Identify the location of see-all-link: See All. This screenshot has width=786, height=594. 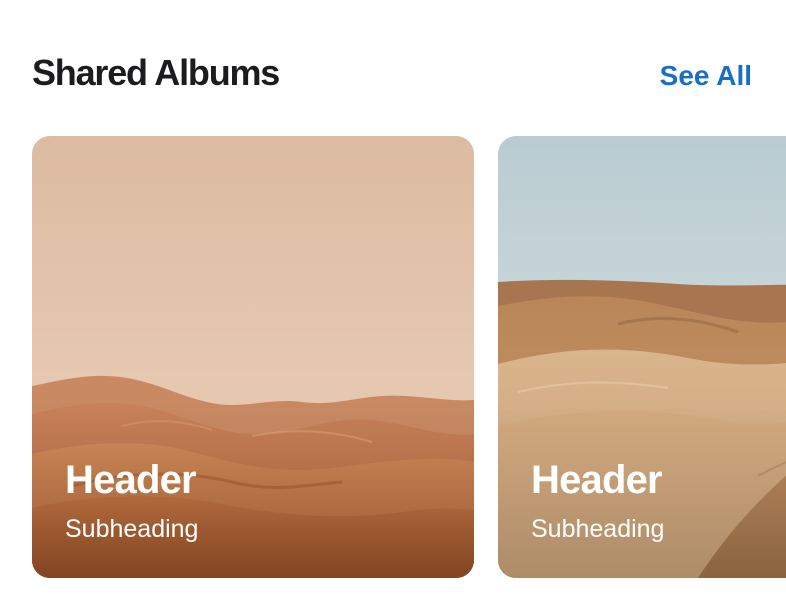
(706, 76).